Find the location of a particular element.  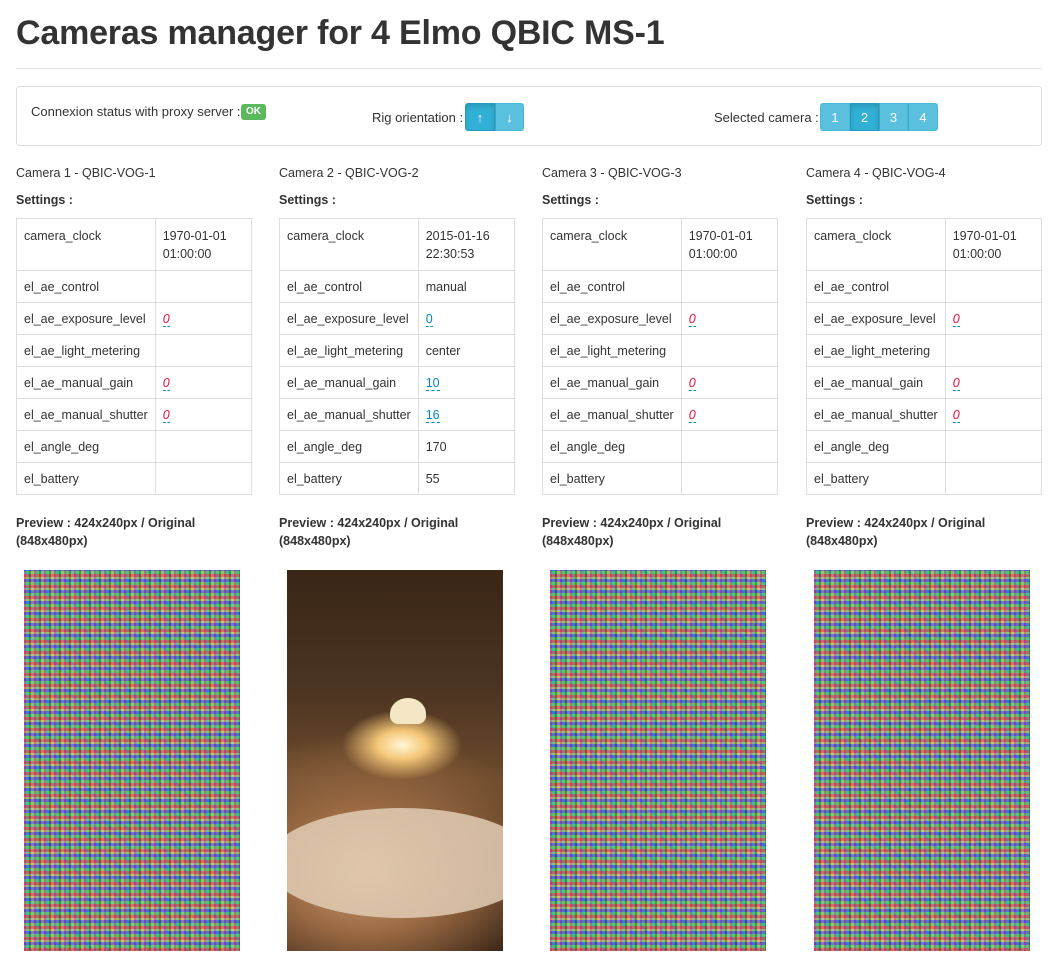

rig-orientation-label: Rig orientation : is located at coordinates (418, 117).